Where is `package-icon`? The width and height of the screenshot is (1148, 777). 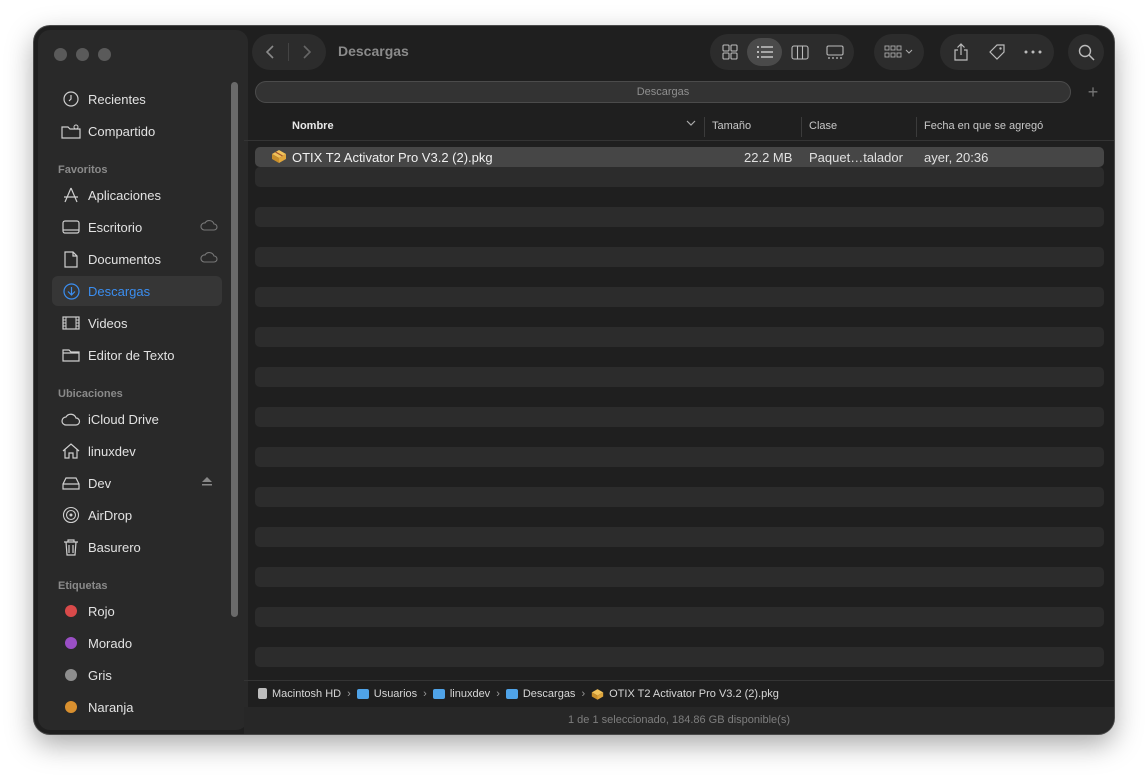
package-icon is located at coordinates (279, 157).